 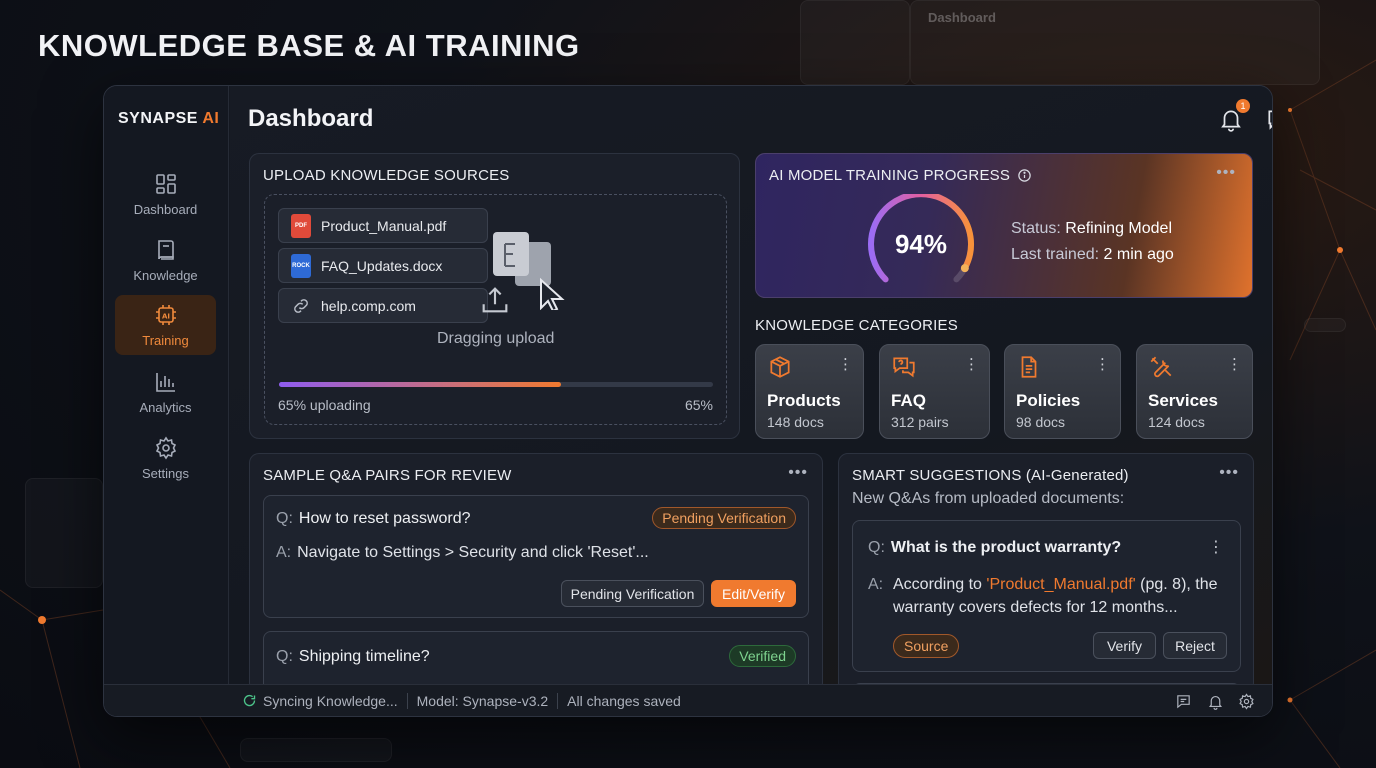 I want to click on model-version: Model: Synapse-v3.2, so click(x=483, y=700).